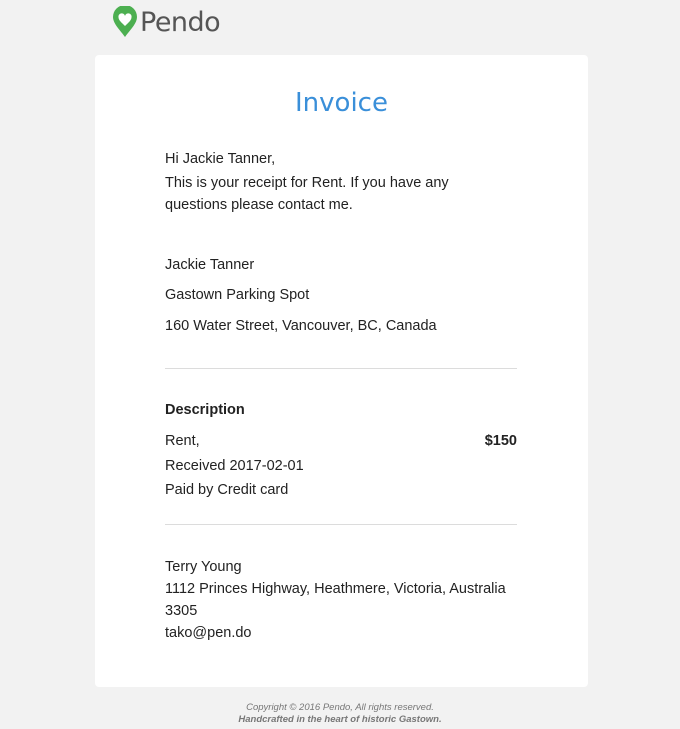 The height and width of the screenshot is (729, 680). Describe the element at coordinates (208, 633) in the screenshot. I see `sender-email: tako@pen.do` at that location.